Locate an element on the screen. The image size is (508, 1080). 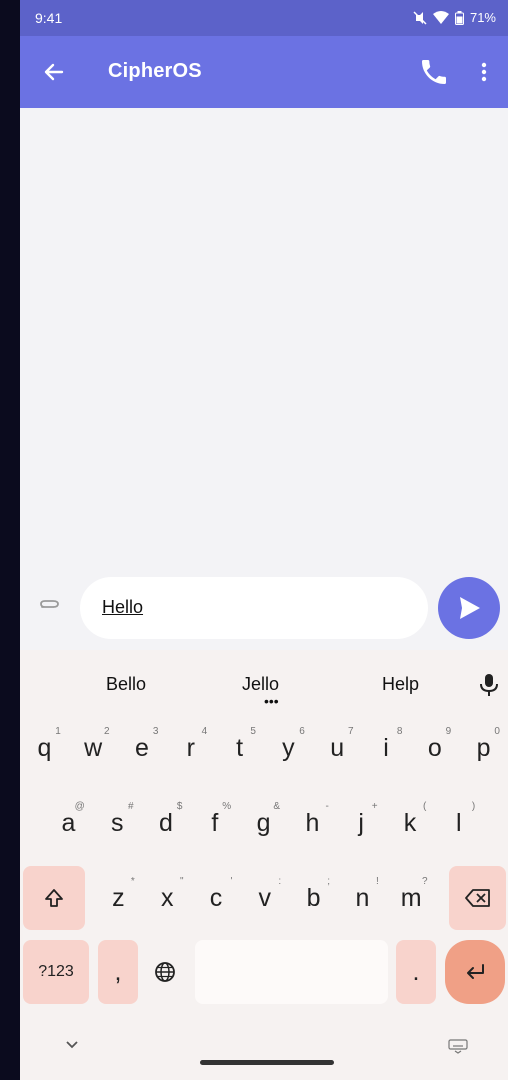
period-key: . is located at coordinates (416, 972).